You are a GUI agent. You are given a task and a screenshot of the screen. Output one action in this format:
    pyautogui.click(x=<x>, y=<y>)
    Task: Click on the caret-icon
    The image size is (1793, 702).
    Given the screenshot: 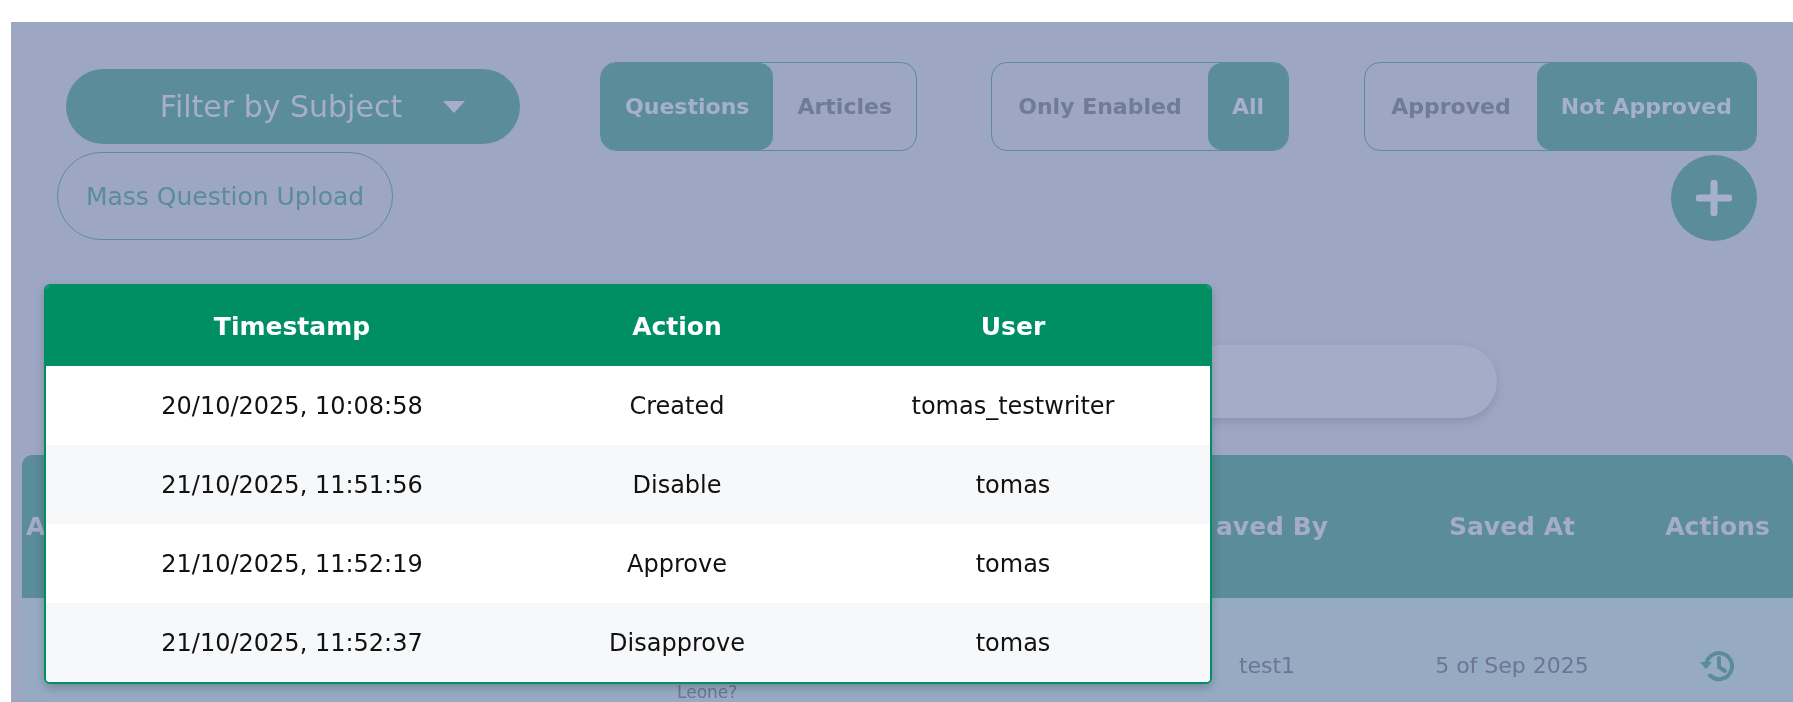 What is the action you would take?
    pyautogui.click(x=454, y=106)
    